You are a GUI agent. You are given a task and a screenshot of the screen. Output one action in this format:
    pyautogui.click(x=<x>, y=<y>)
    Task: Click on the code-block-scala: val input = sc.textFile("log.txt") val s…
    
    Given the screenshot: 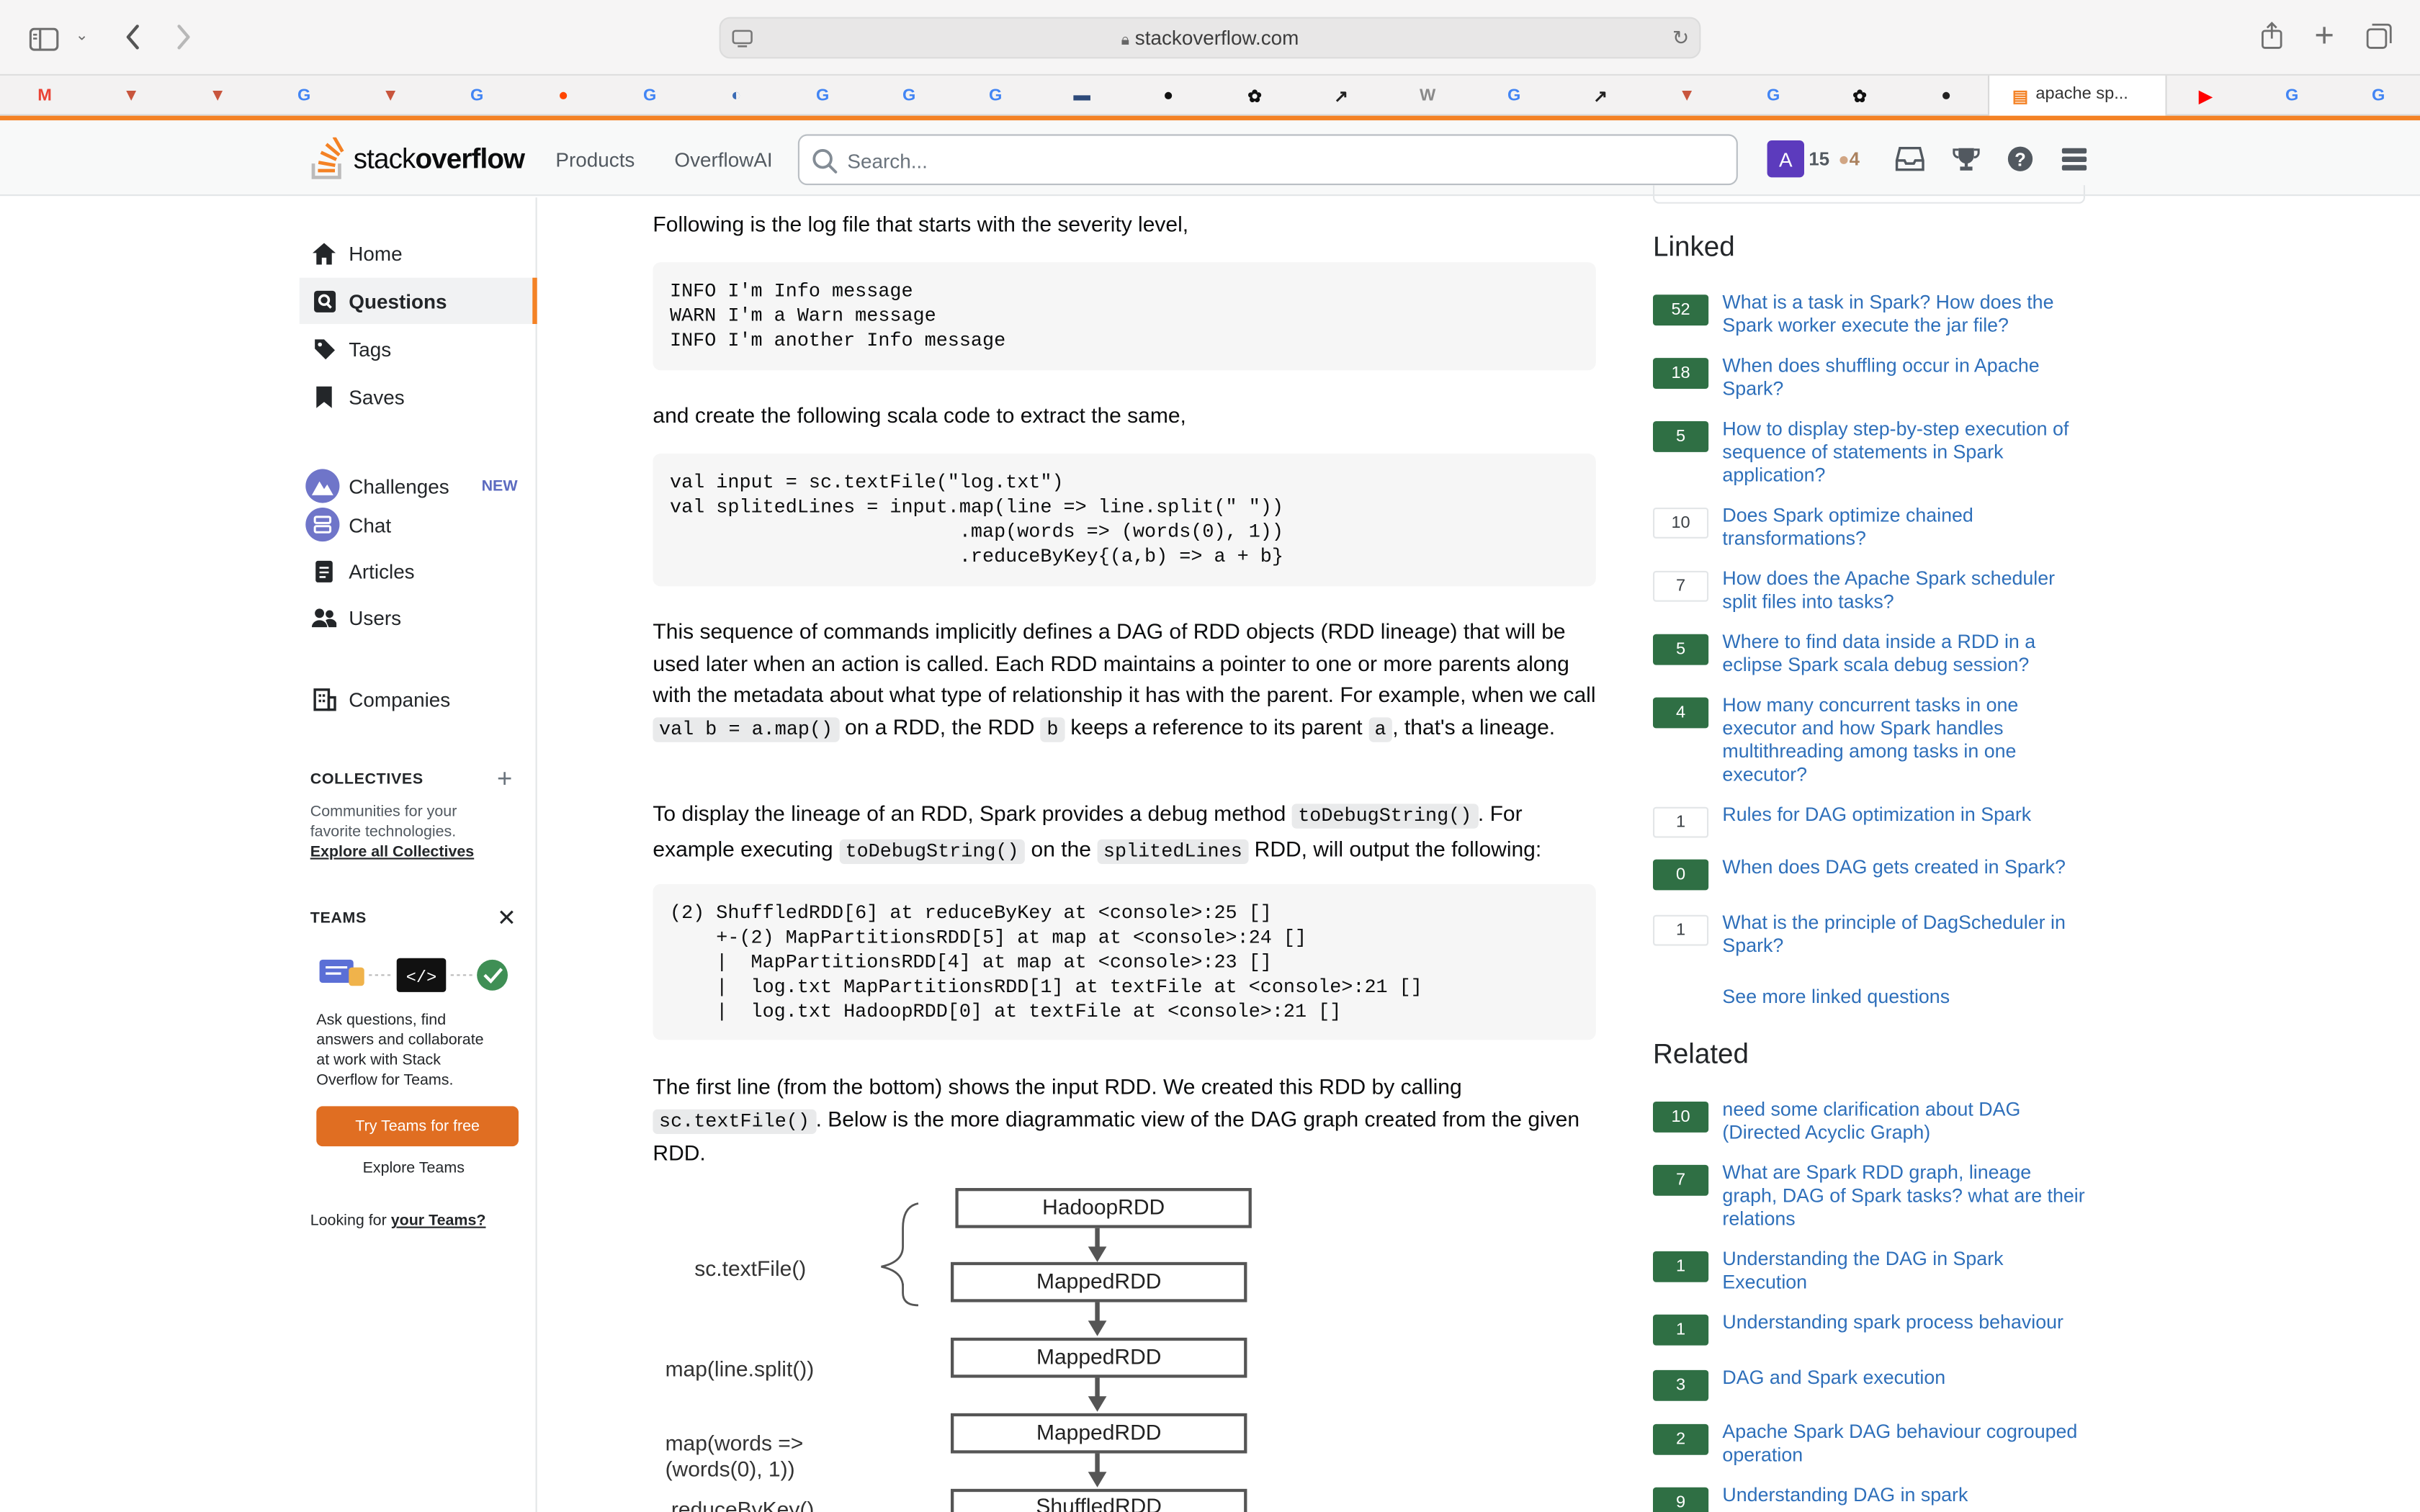 What is the action you would take?
    pyautogui.click(x=1124, y=520)
    